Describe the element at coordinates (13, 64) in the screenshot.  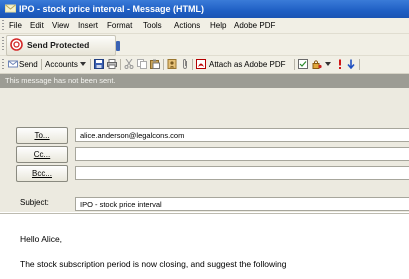
I see `send-icon` at that location.